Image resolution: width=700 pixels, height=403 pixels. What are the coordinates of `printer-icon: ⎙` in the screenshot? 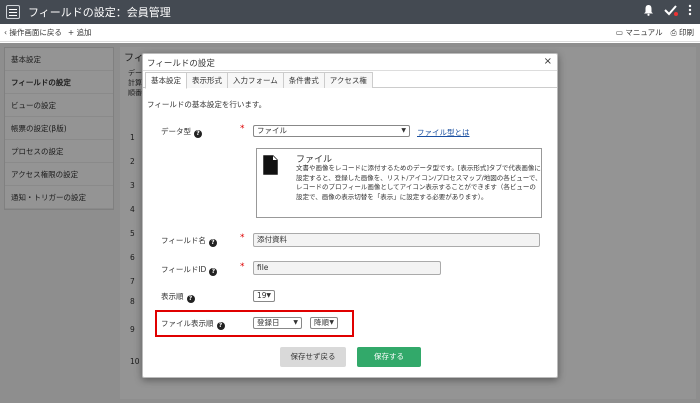 It's located at (673, 32).